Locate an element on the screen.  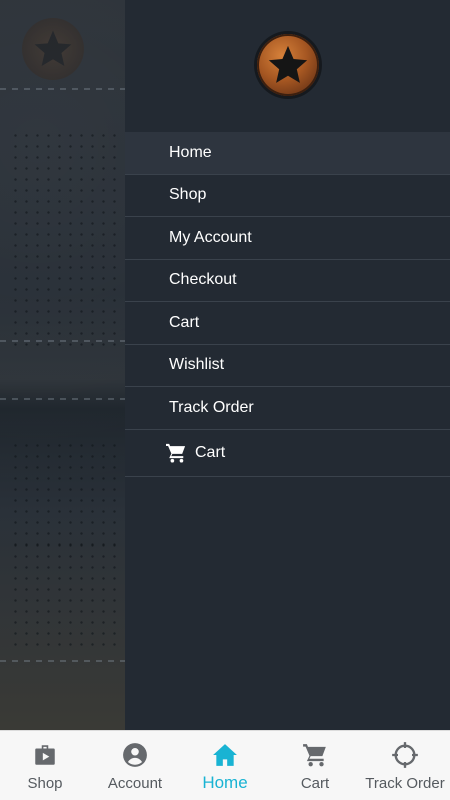
nav-account: Account is located at coordinates (135, 765).